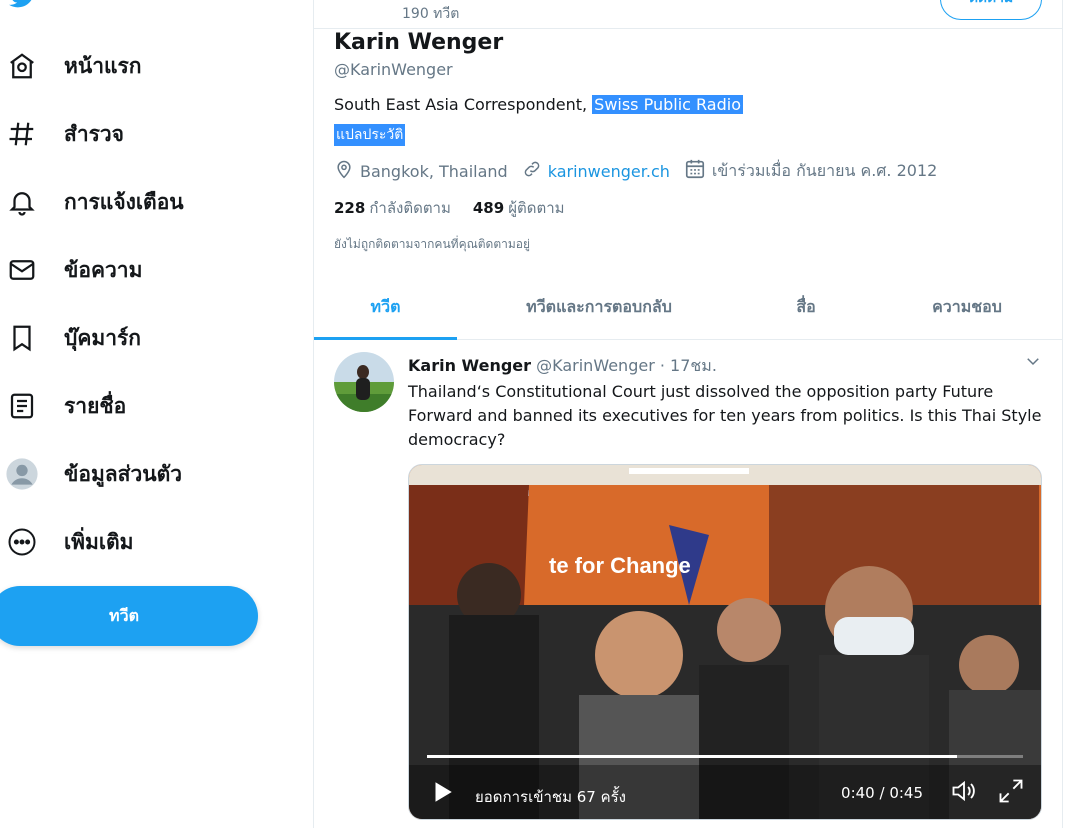 The width and height of the screenshot is (1076, 828). I want to click on list-icon, so click(22, 406).